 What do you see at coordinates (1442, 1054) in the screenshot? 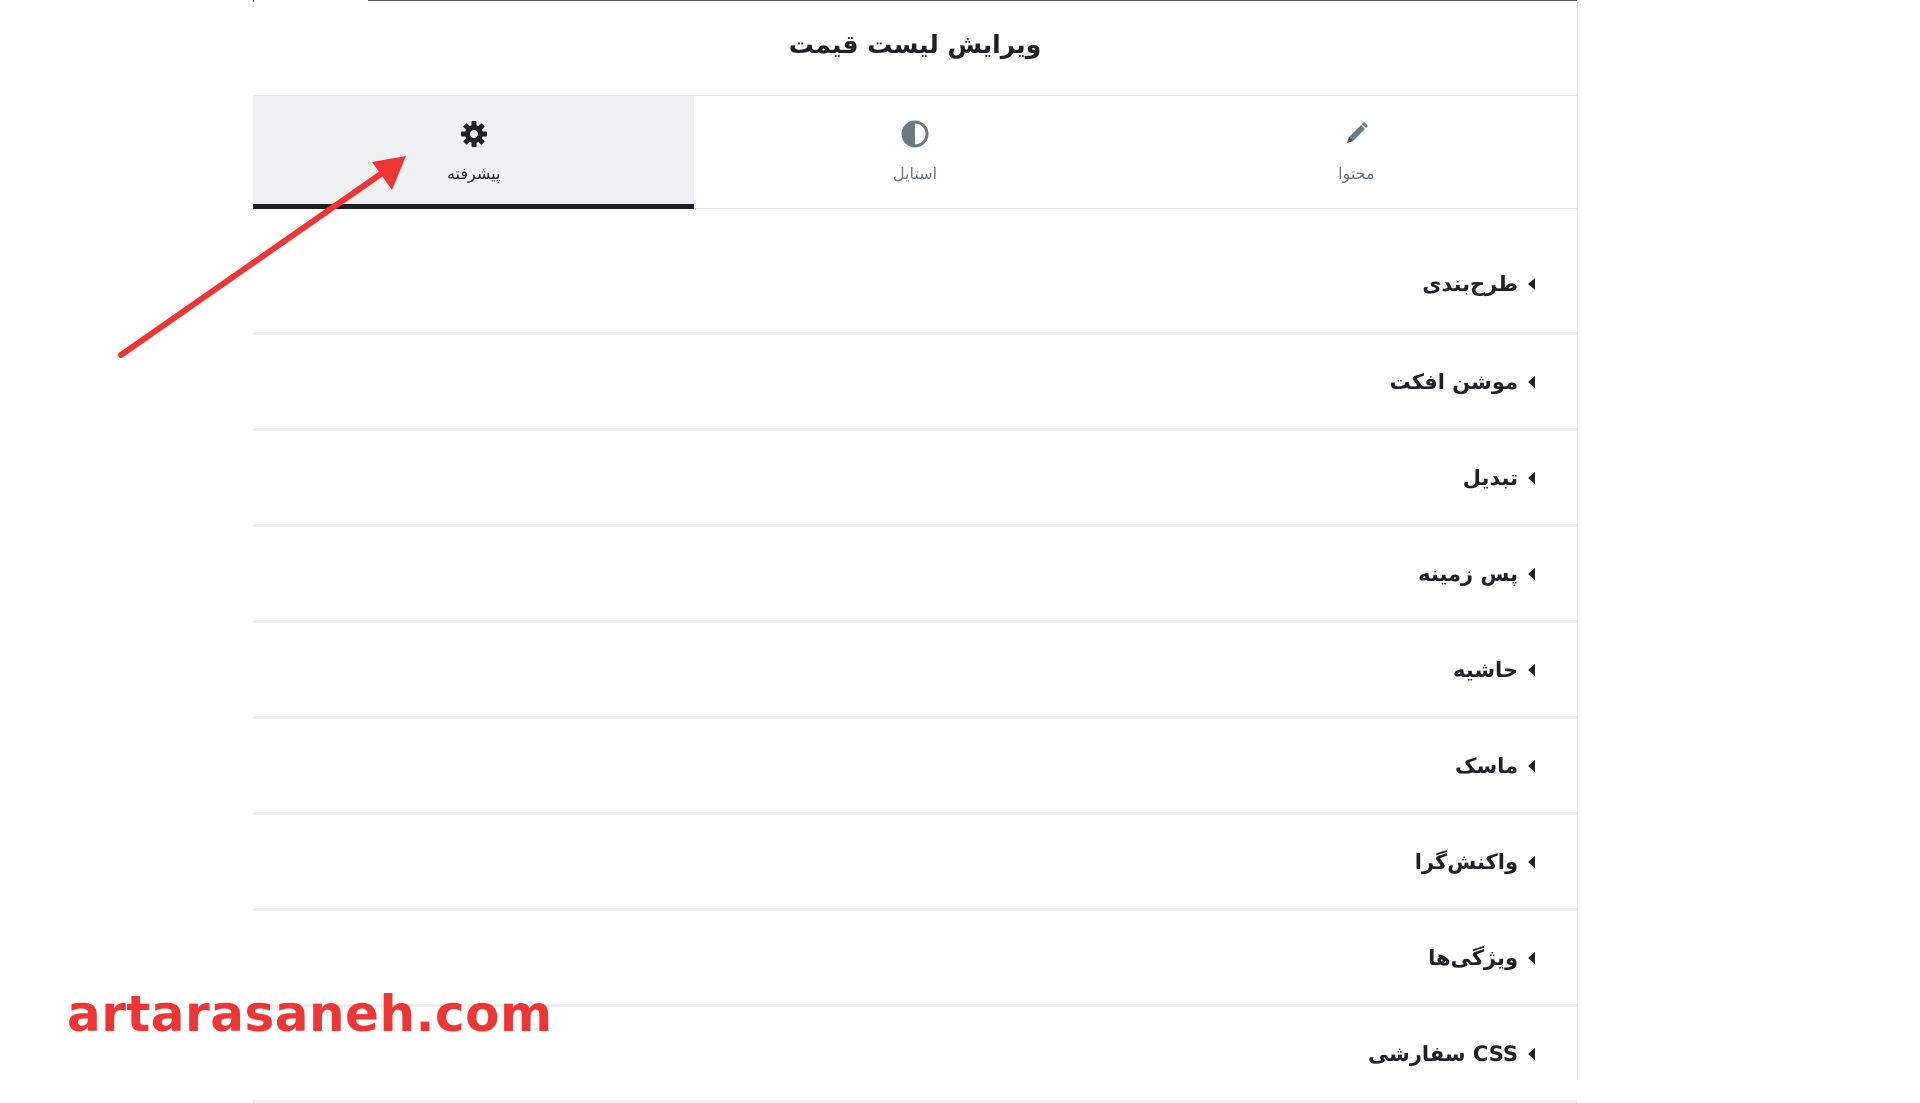
I see `section-custom-css-title: CSS سفارشی` at bounding box center [1442, 1054].